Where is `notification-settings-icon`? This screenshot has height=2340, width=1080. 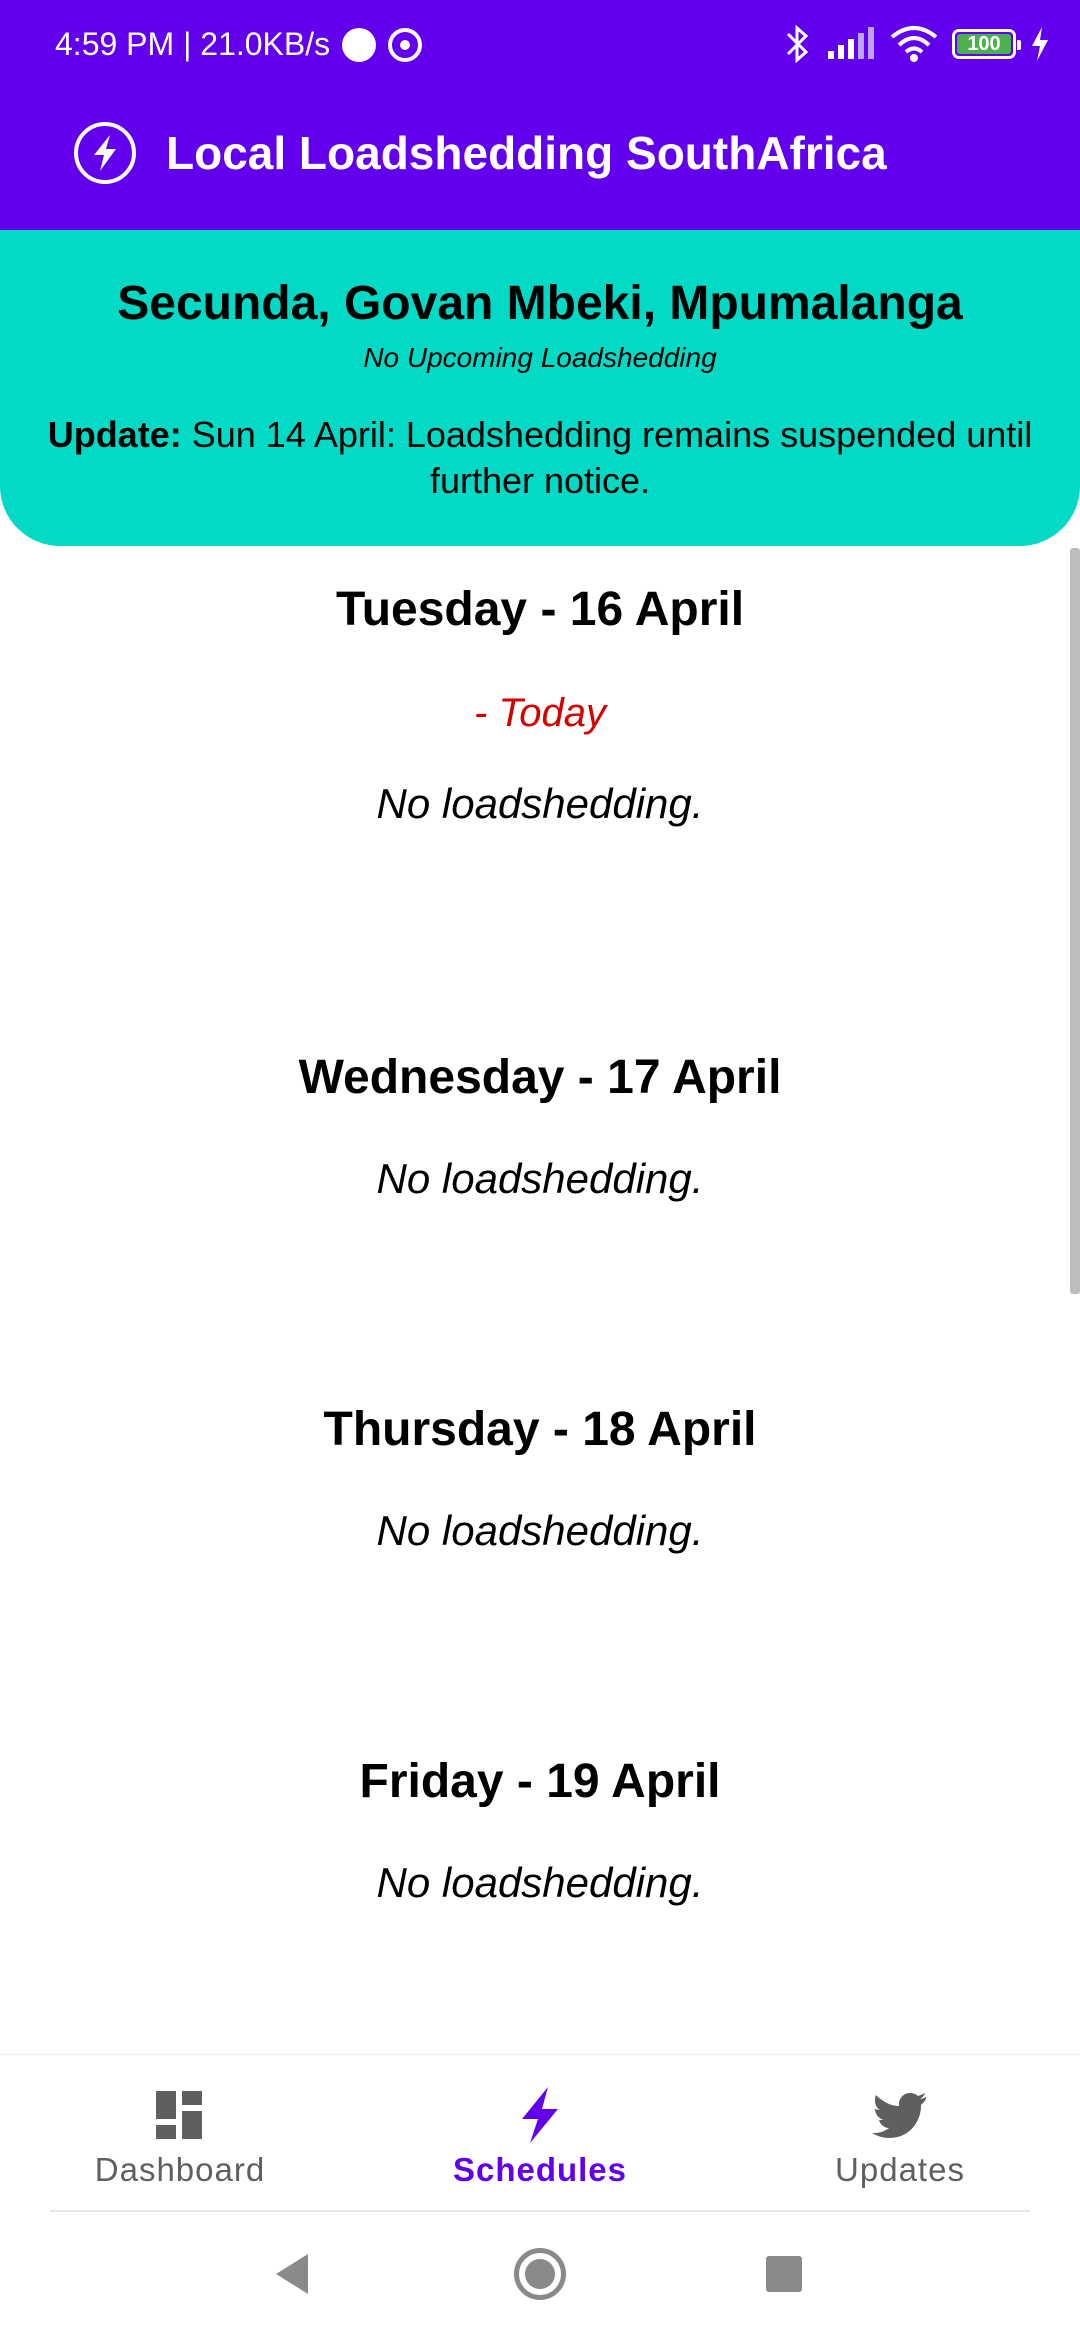 notification-settings-icon is located at coordinates (405, 44).